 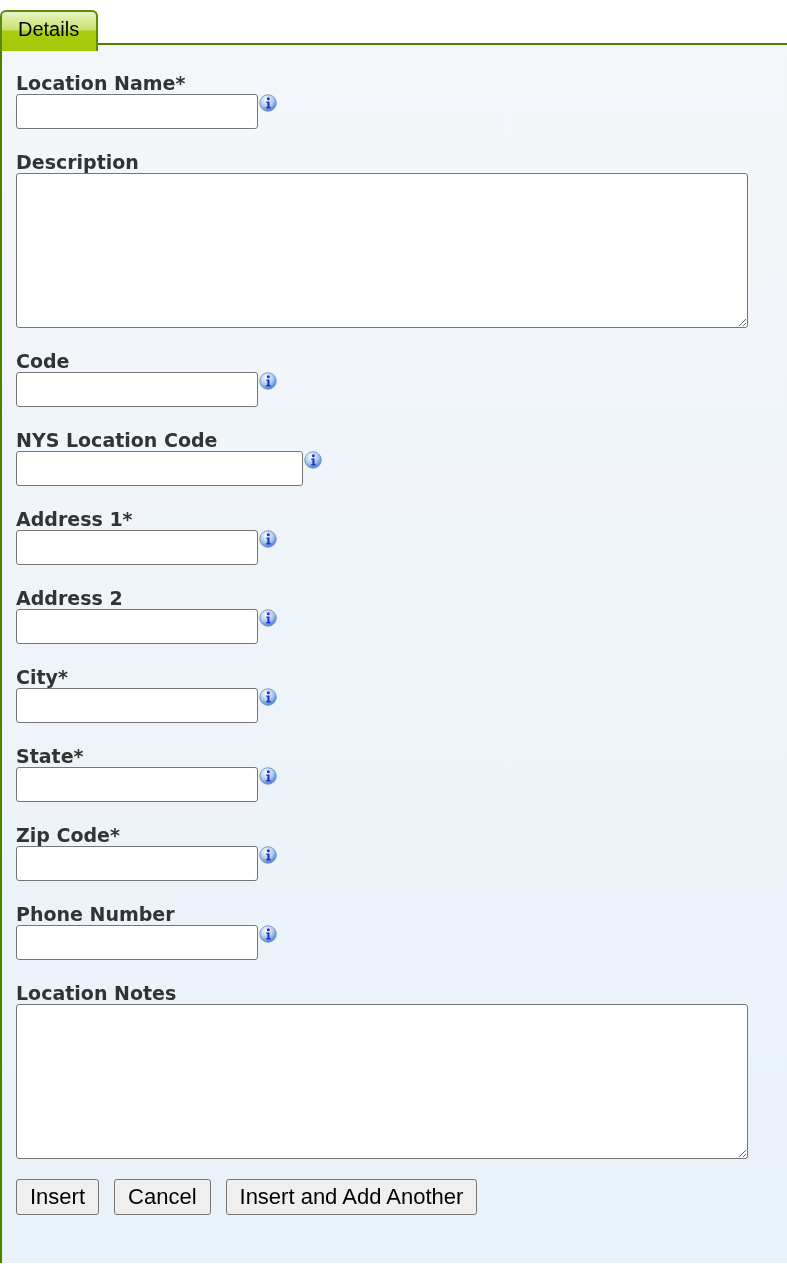 I want to click on field-label: NYS Location Code, so click(x=117, y=440).